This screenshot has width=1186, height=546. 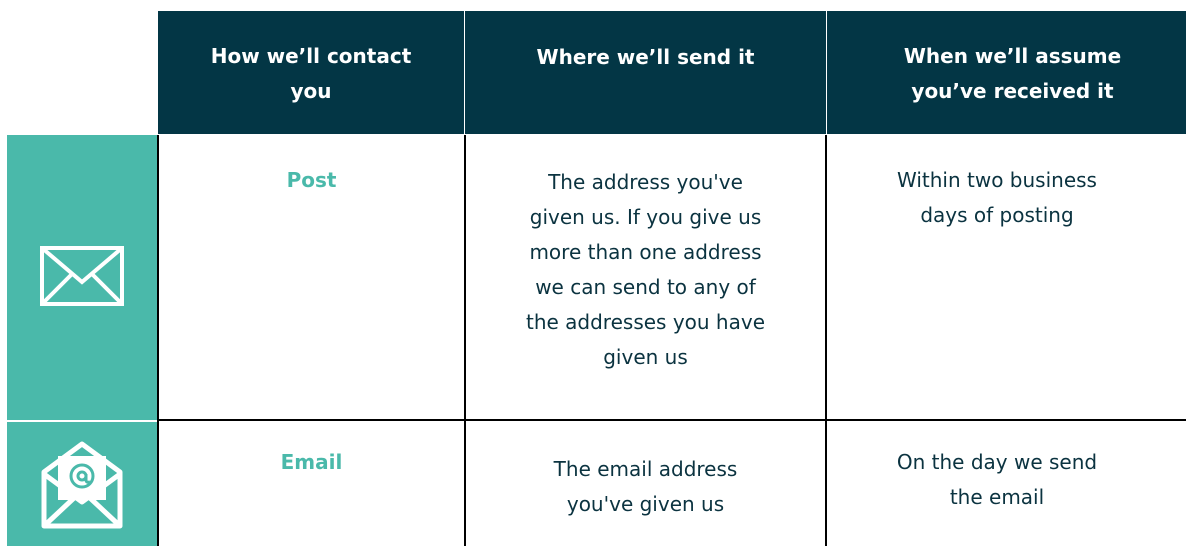 I want to click on header-how-we-contact-line1: How we’ll contact, so click(x=311, y=56).